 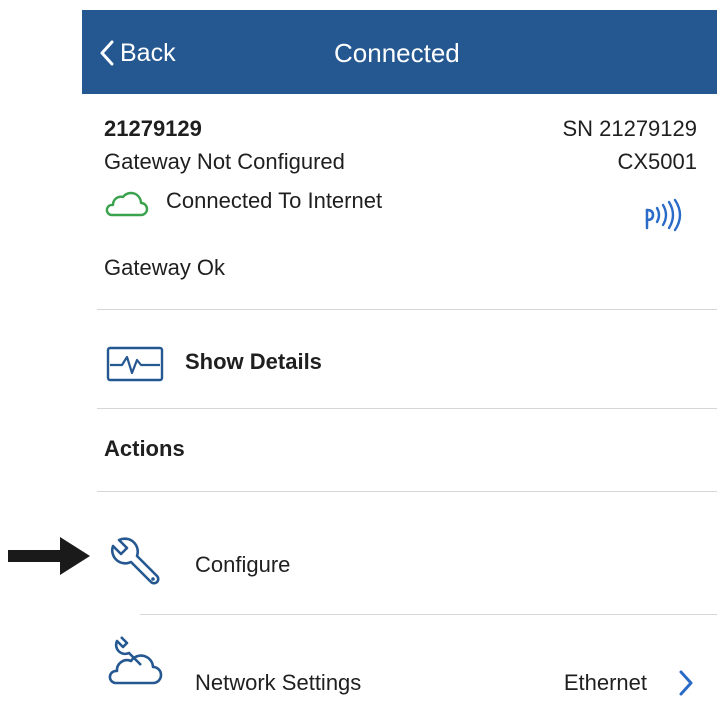 I want to click on network-settings-row: Network Settings Ethernet, so click(x=407, y=670).